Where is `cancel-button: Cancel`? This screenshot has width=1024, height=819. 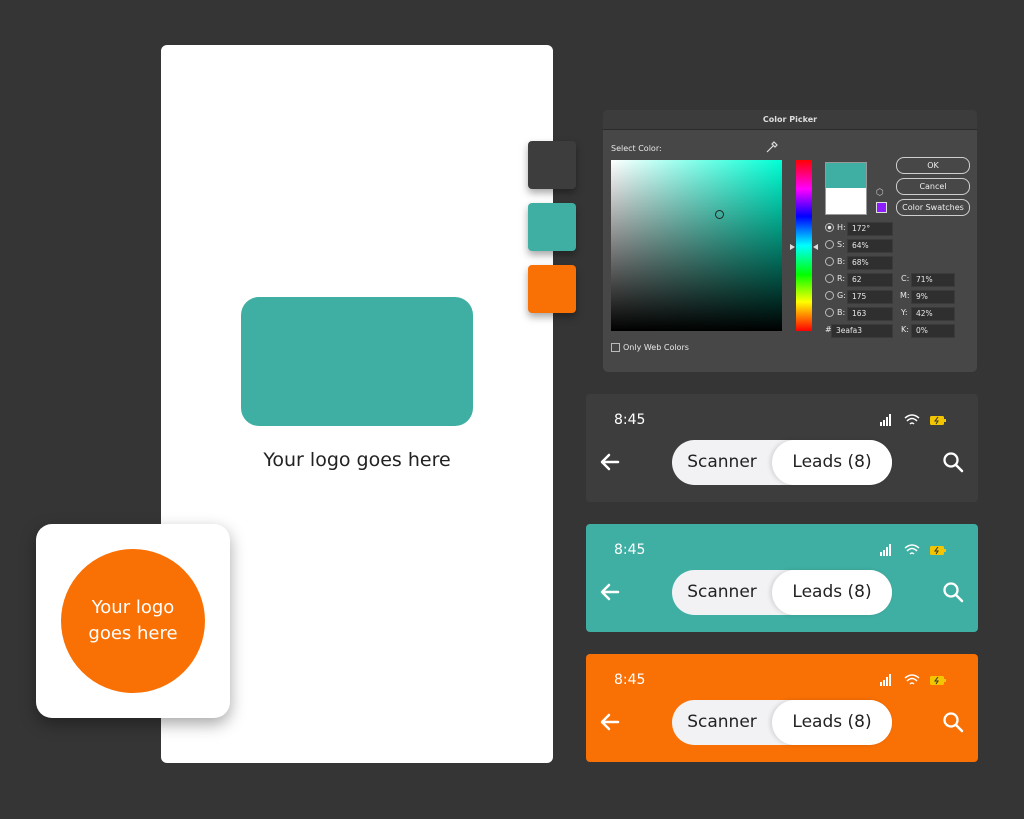 cancel-button: Cancel is located at coordinates (933, 186).